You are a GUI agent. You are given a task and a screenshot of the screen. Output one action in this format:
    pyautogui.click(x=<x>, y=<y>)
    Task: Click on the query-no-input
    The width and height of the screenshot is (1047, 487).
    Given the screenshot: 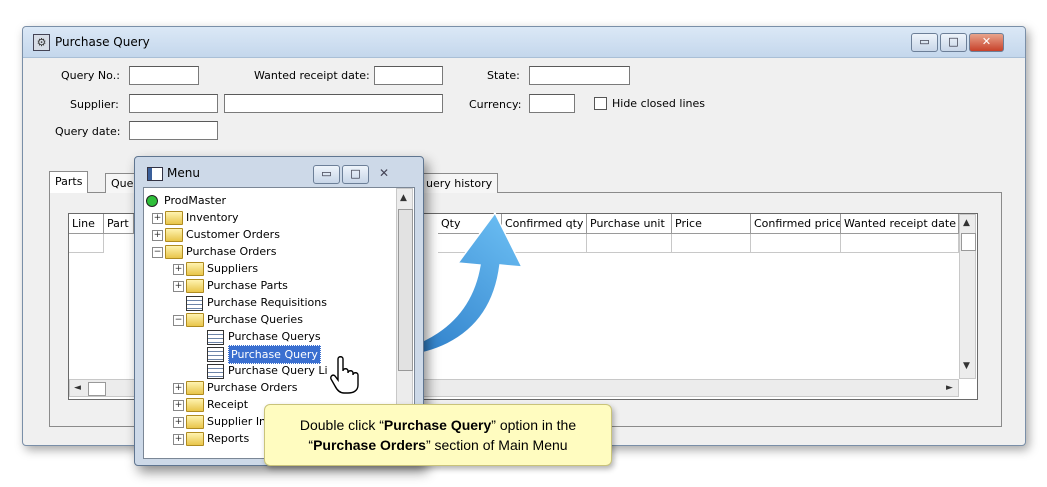 What is the action you would take?
    pyautogui.click(x=164, y=75)
    